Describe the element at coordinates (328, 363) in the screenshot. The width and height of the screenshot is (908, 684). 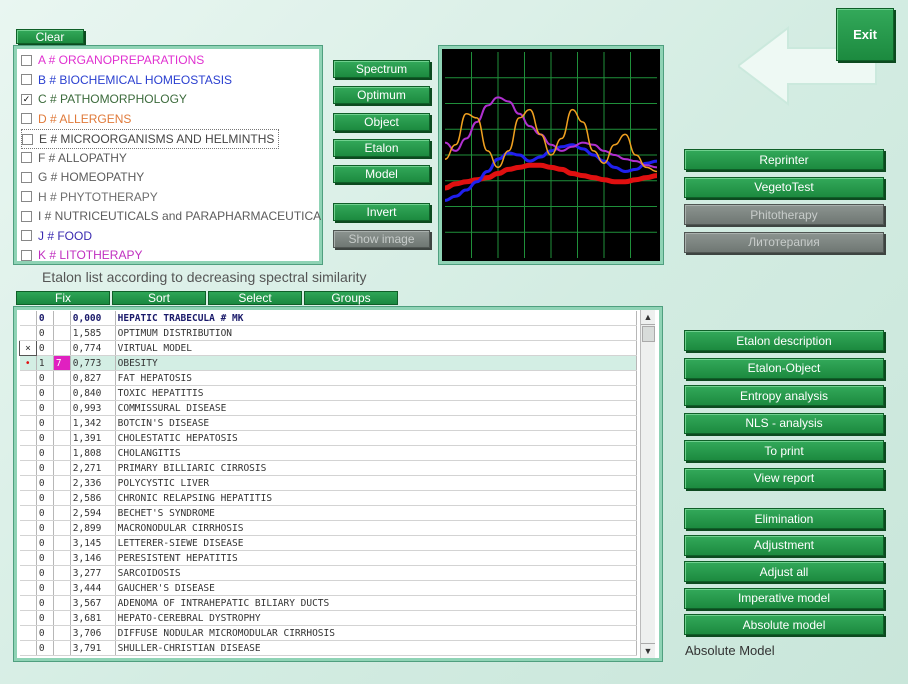
I see `table-row: • 1 7 0,773 OBESITY` at that location.